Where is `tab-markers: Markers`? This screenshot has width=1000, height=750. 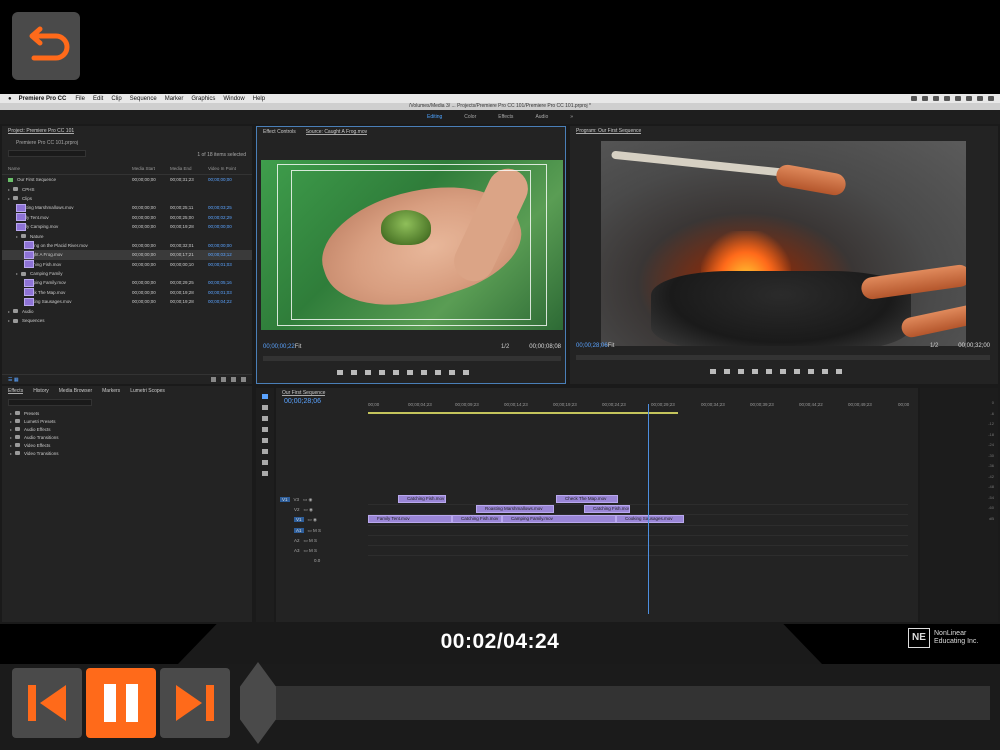
tab-markers: Markers is located at coordinates (111, 391).